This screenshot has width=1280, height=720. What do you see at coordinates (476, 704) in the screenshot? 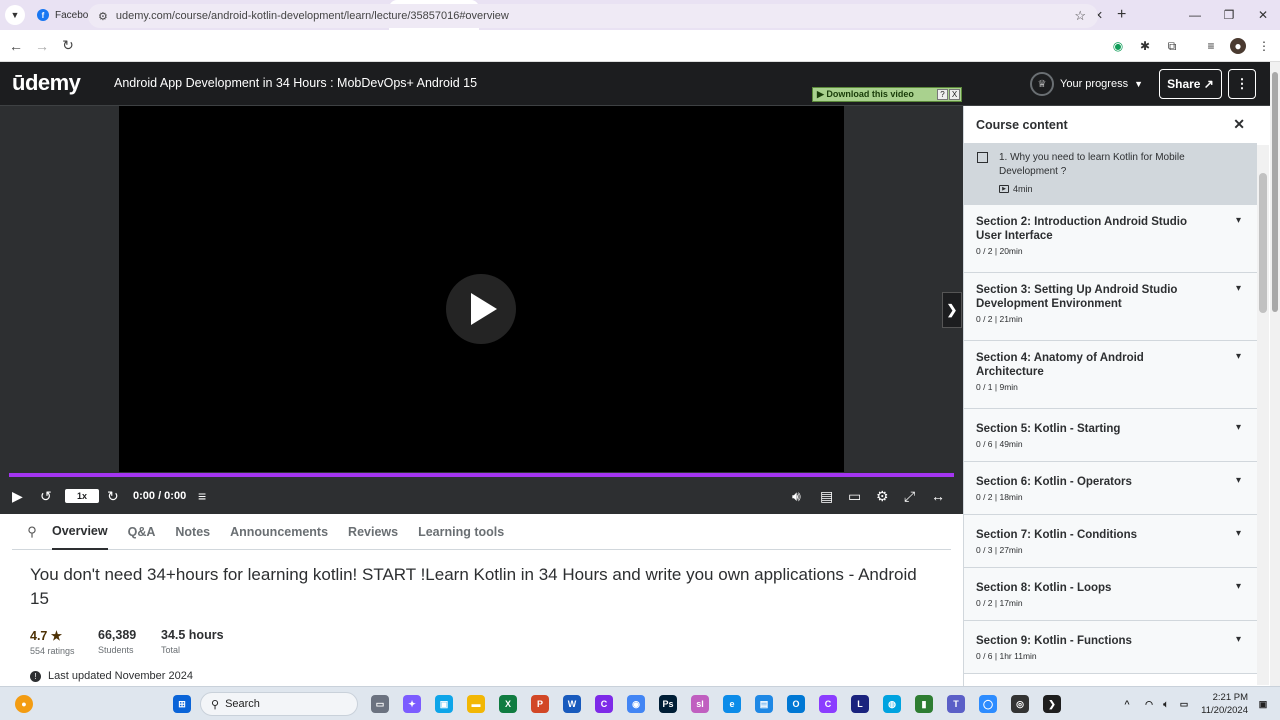
I see `explorer-app-icon: ▬` at bounding box center [476, 704].